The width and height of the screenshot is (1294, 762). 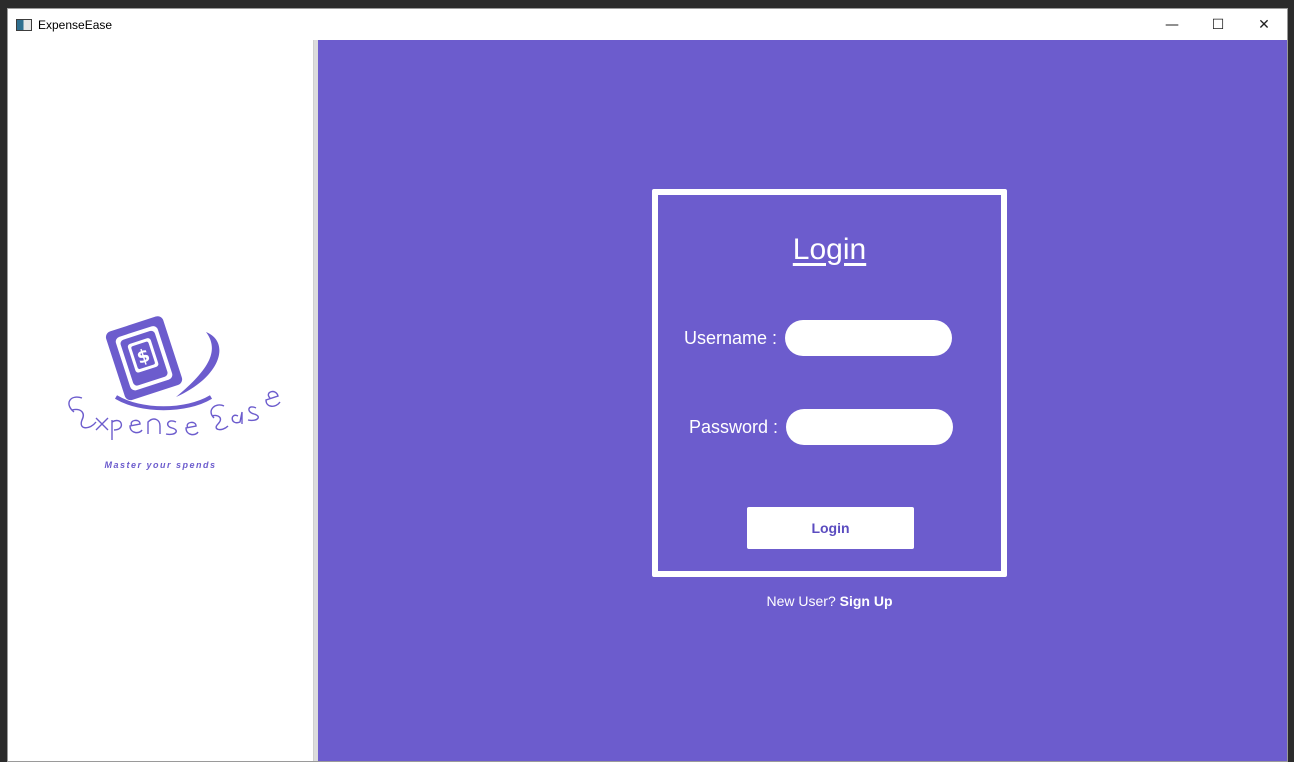 What do you see at coordinates (870, 427) in the screenshot?
I see `password-input` at bounding box center [870, 427].